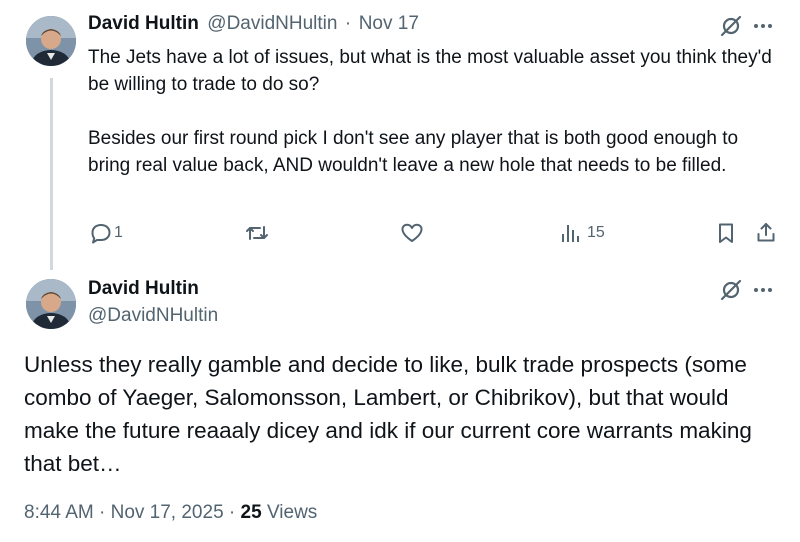  Describe the element at coordinates (101, 233) in the screenshot. I see `reply-icon` at that location.